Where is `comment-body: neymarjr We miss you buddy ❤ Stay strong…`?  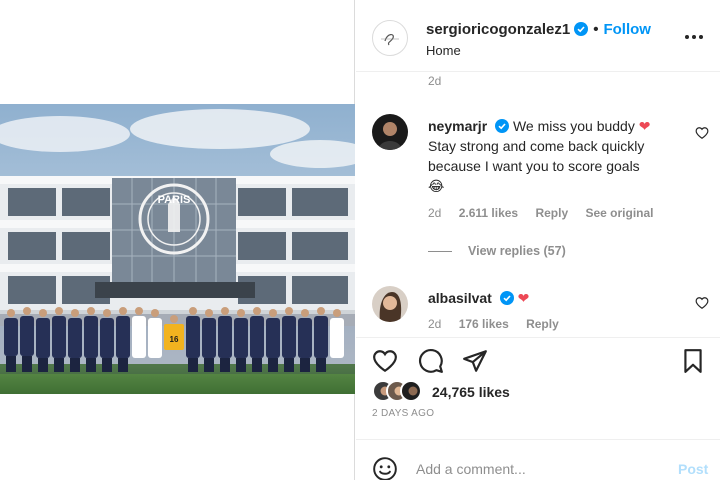
comment-body: neymarjr We miss you buddy ❤ Stay strong… is located at coordinates (553, 156).